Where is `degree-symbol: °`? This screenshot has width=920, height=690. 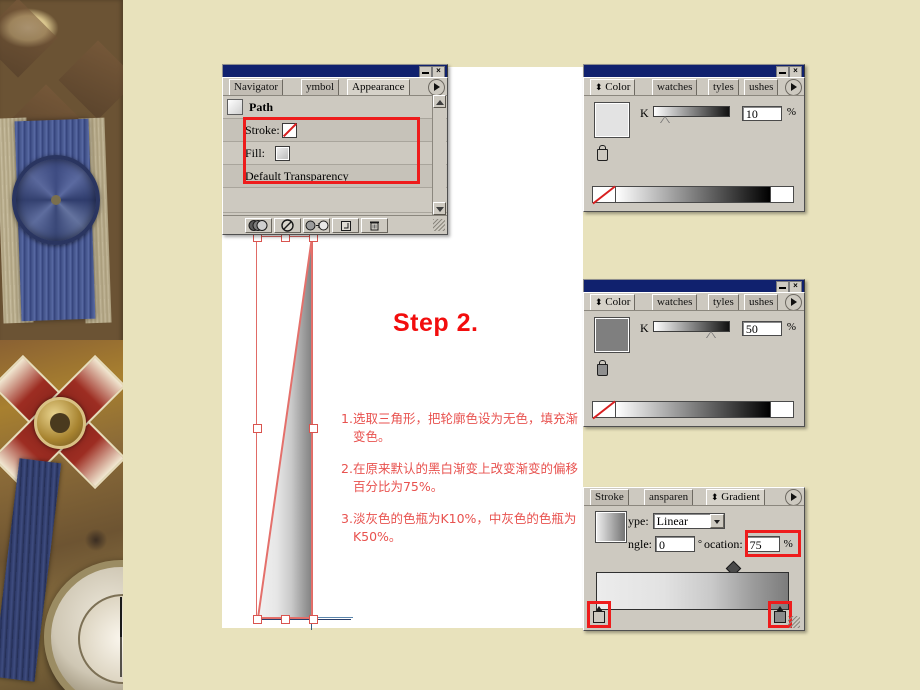 degree-symbol: ° is located at coordinates (700, 544).